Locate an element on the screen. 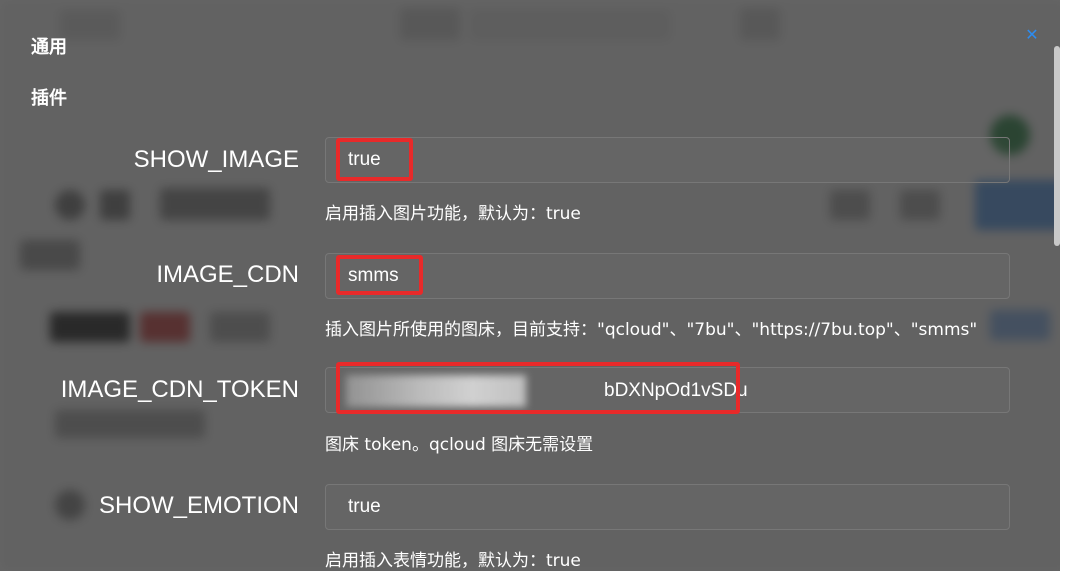  setting-input-image-cdn is located at coordinates (667, 276).